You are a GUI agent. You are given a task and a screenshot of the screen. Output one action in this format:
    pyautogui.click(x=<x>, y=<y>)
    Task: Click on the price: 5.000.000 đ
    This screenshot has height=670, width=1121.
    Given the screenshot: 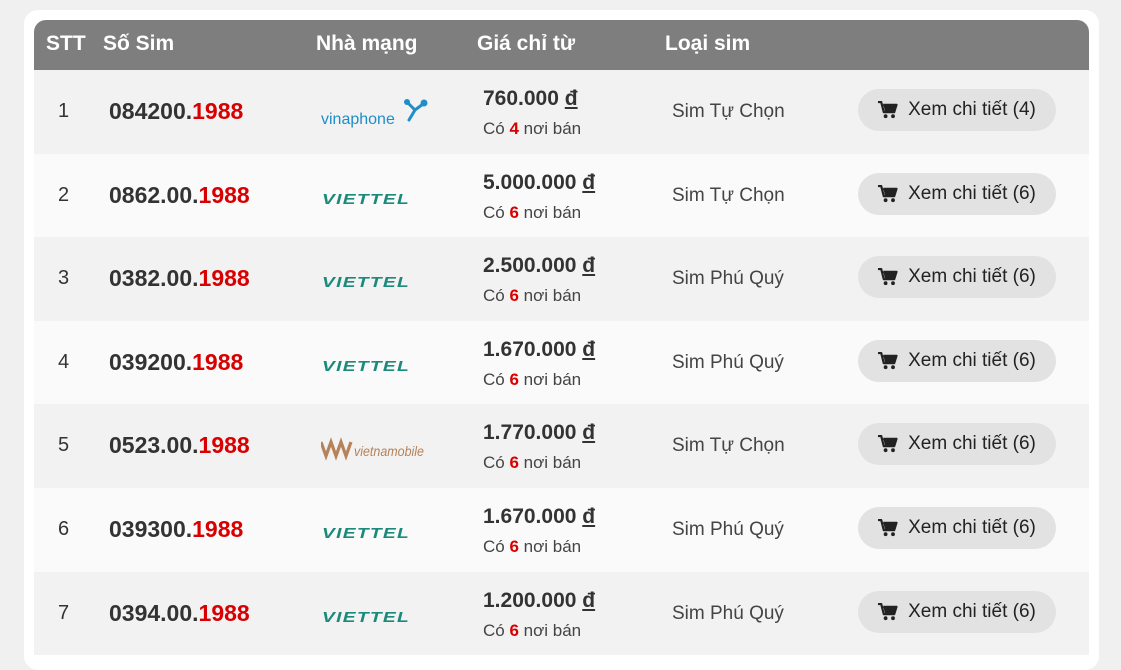 What is the action you would take?
    pyautogui.click(x=539, y=183)
    